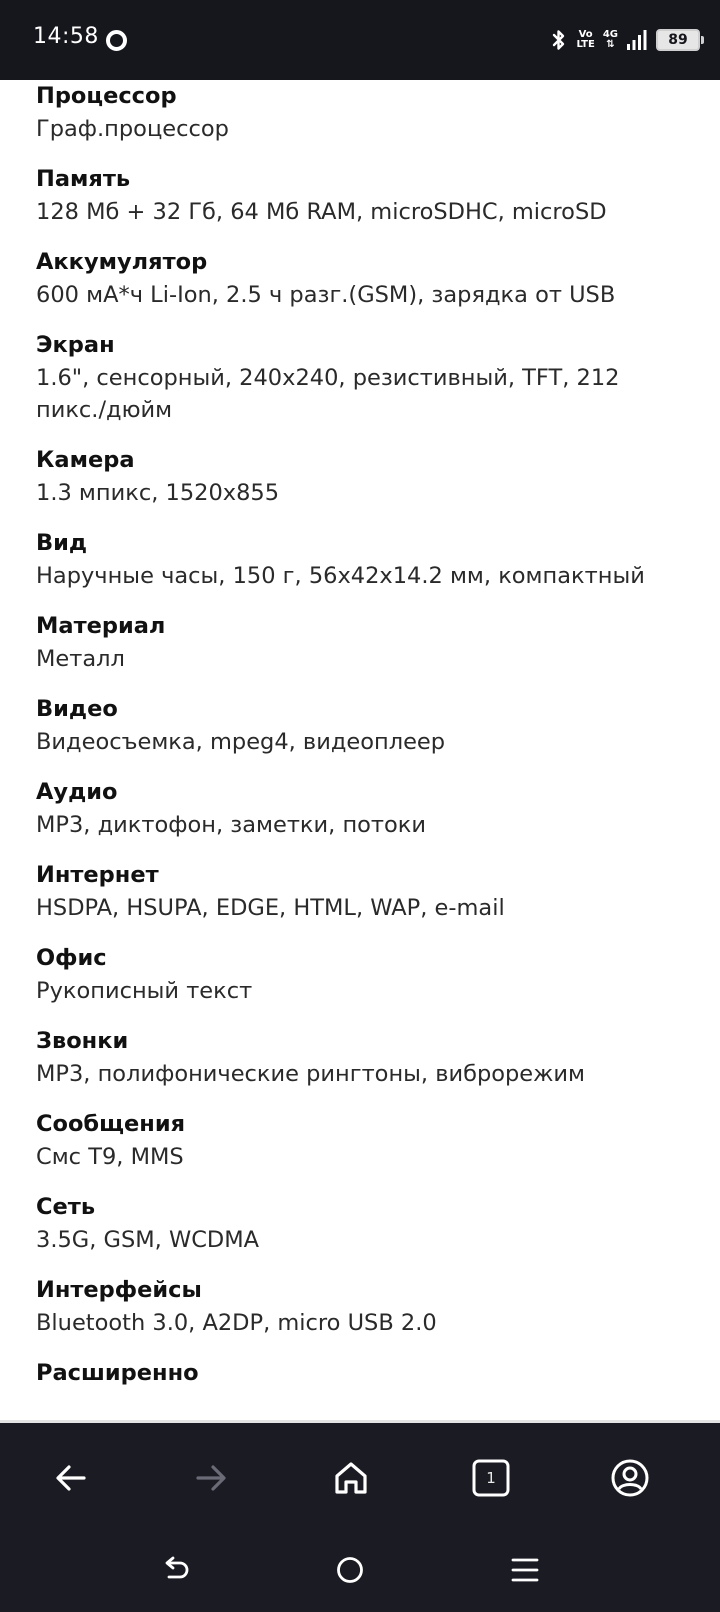  Describe the element at coordinates (77, 792) in the screenshot. I see `spec-label: Аудио` at that location.